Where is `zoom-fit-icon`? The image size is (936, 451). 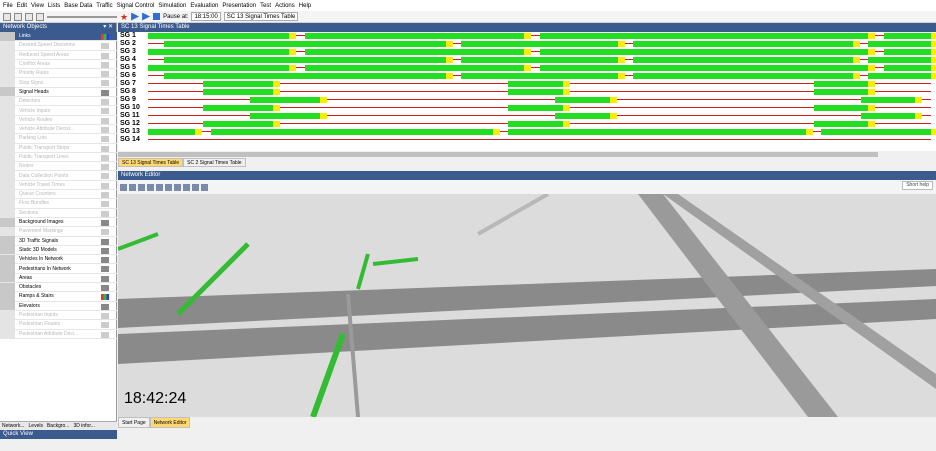 zoom-fit-icon is located at coordinates (168, 187).